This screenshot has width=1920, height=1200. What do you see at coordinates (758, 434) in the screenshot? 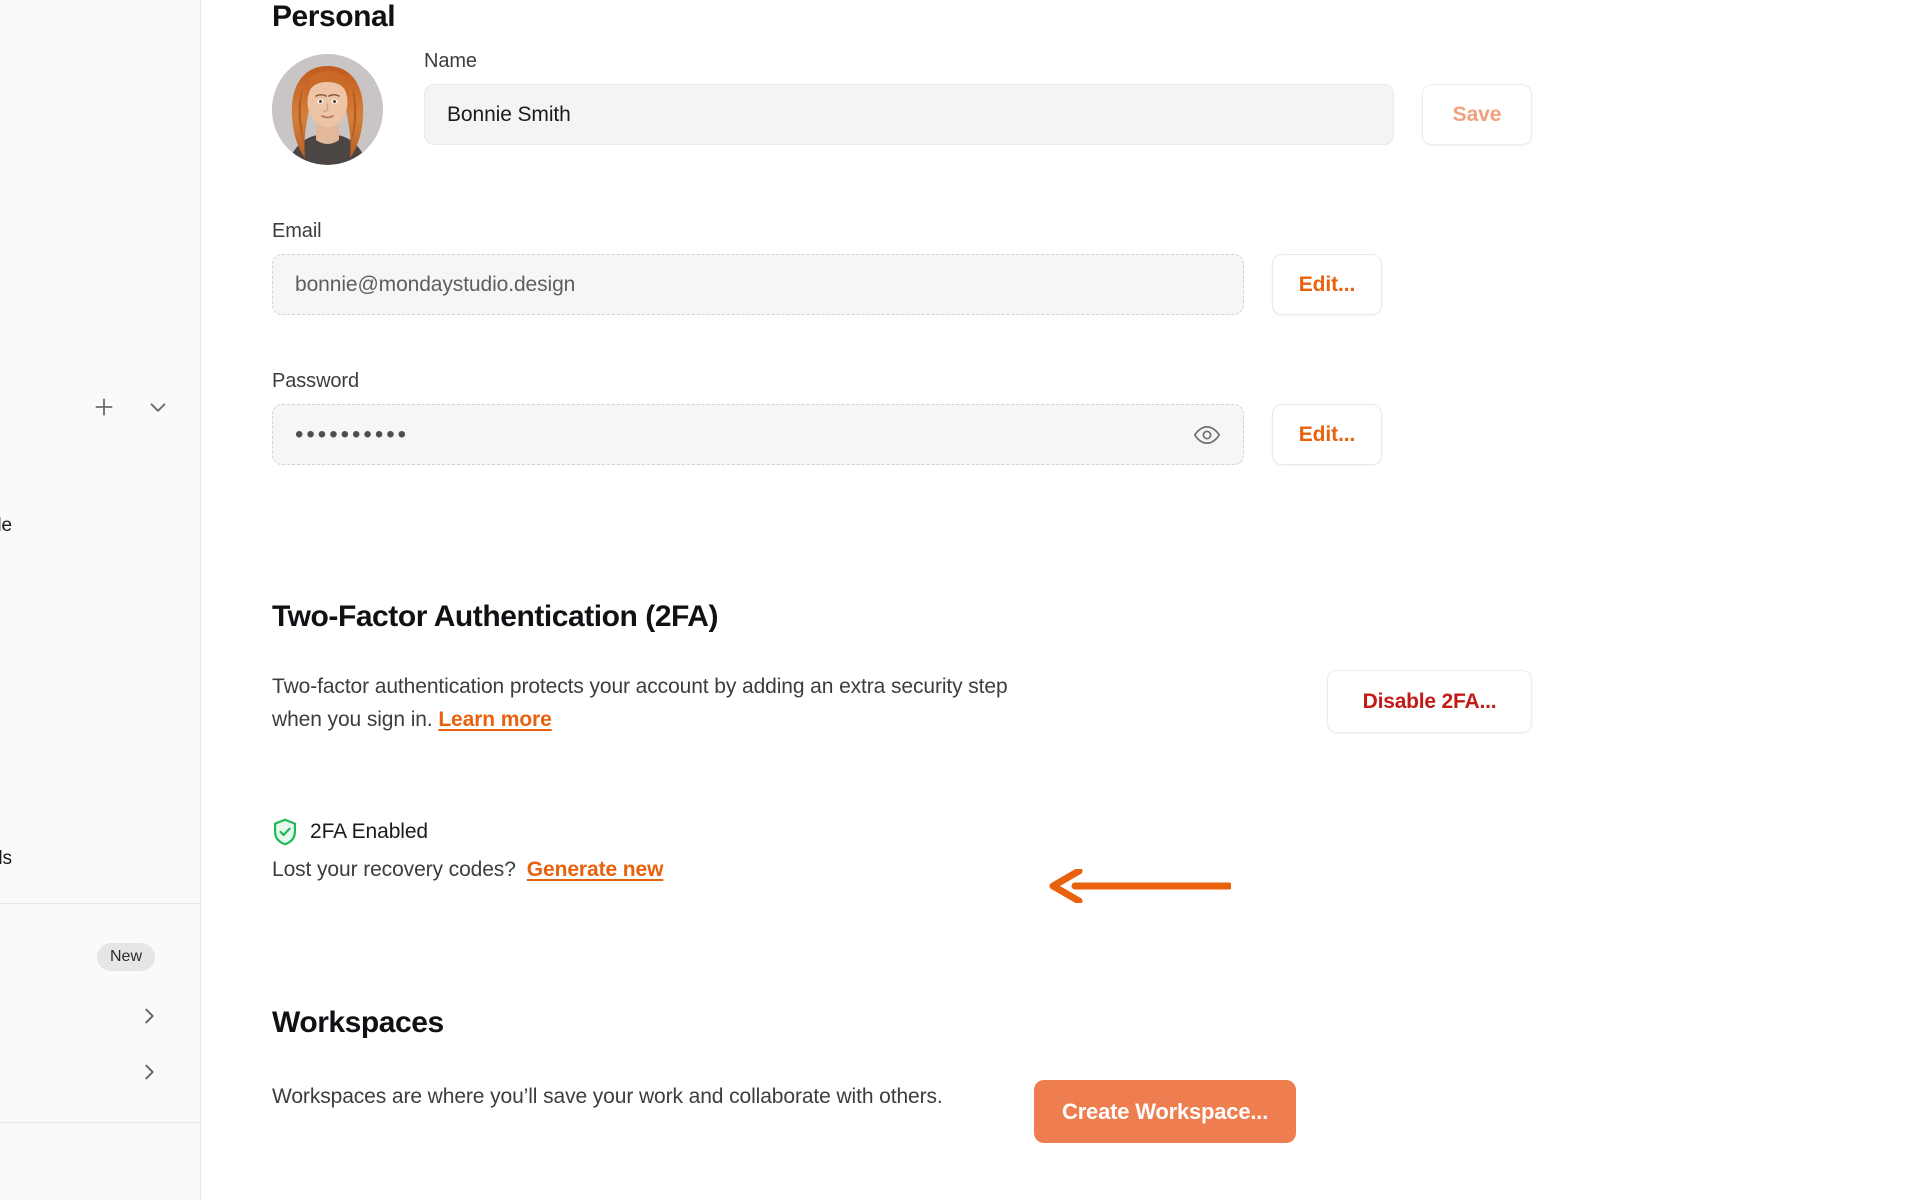
I see `password-input: ••••••••••` at bounding box center [758, 434].